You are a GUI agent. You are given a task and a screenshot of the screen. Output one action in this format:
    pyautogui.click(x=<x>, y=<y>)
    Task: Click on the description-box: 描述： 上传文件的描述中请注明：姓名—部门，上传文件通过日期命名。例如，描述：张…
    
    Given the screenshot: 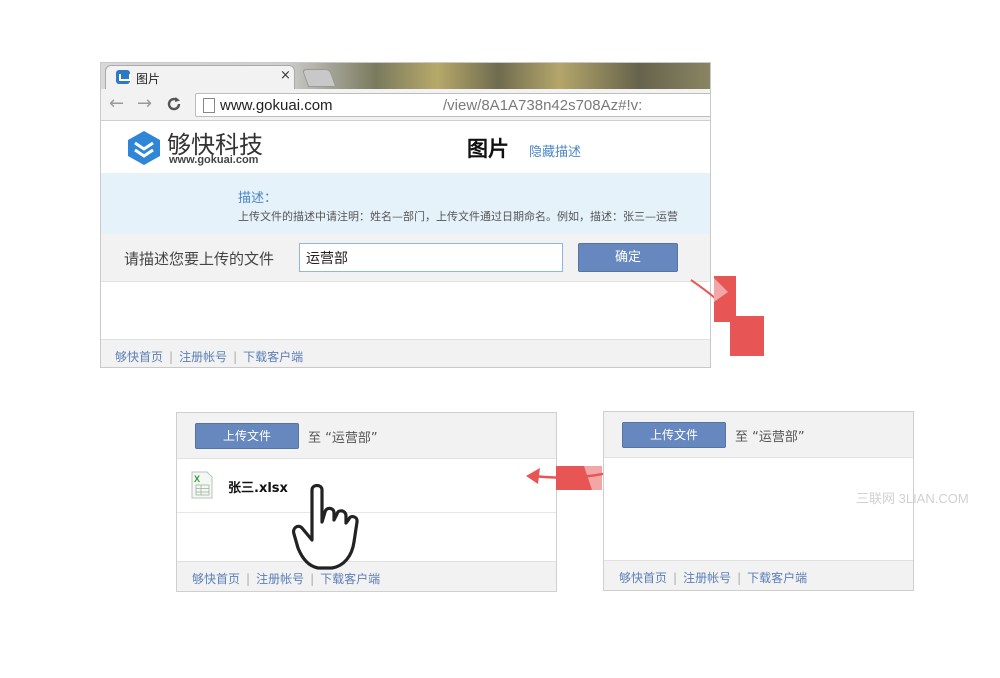 What is the action you would take?
    pyautogui.click(x=405, y=203)
    